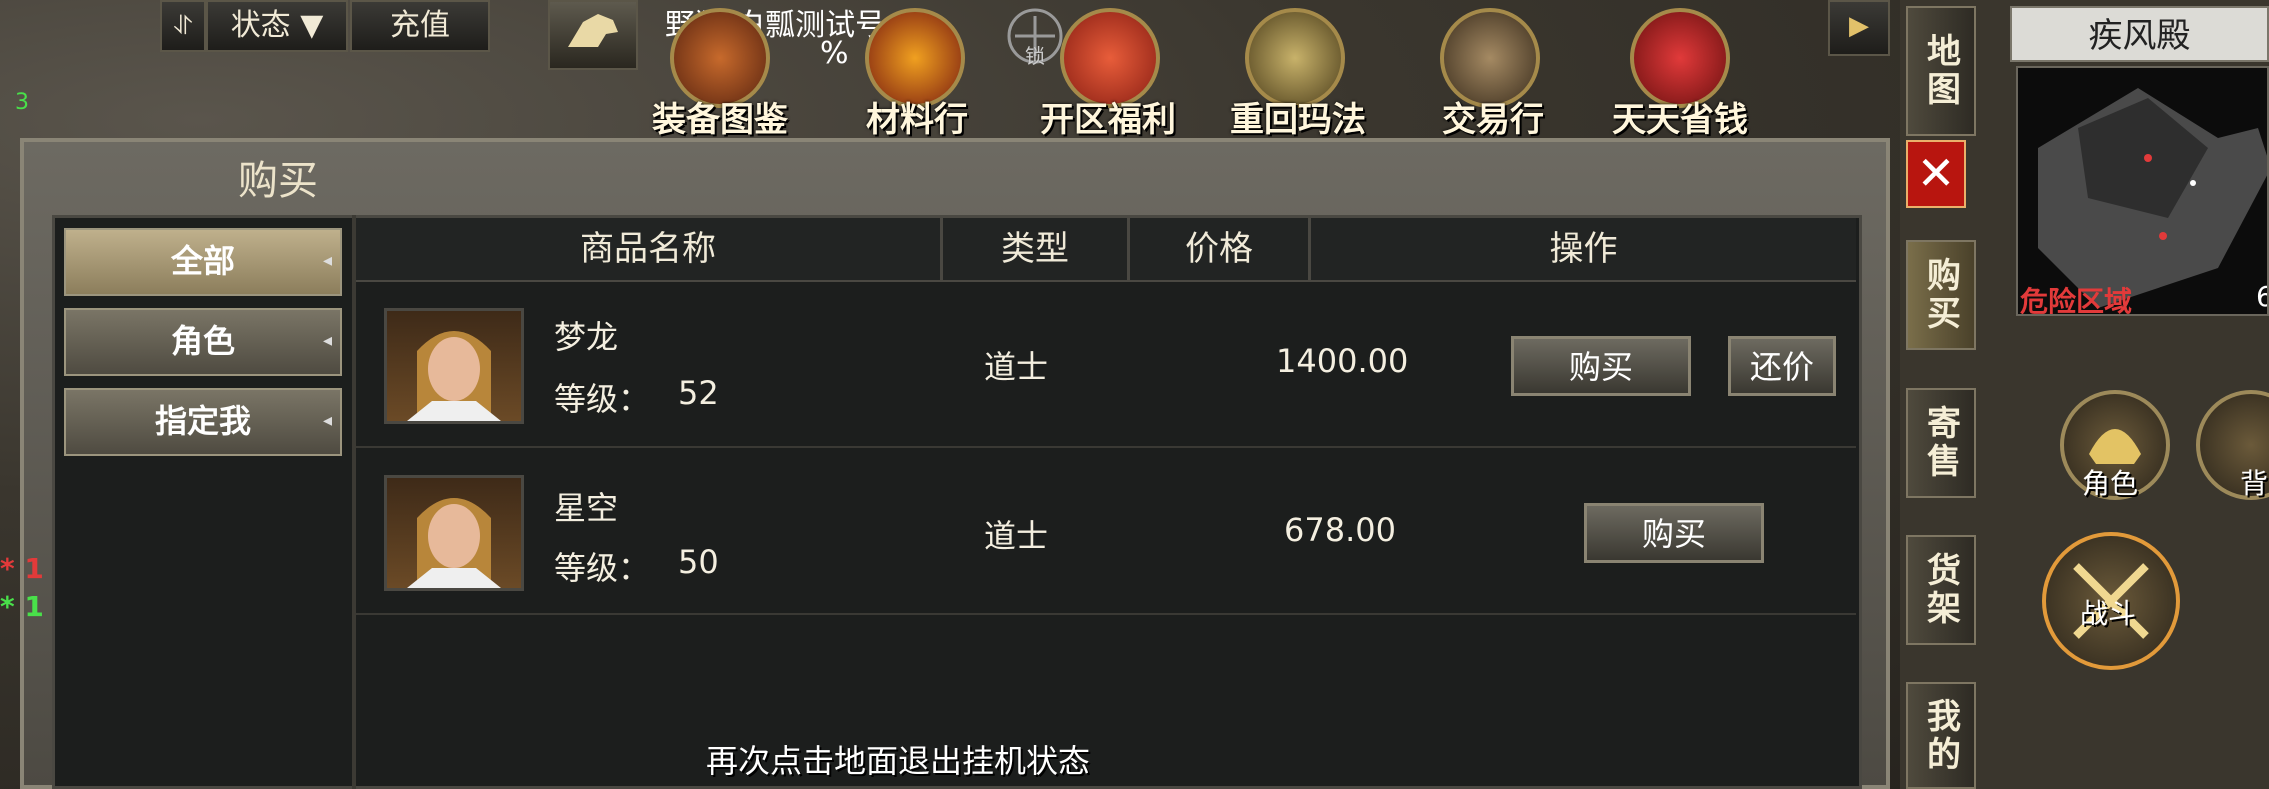 The width and height of the screenshot is (2269, 789). Describe the element at coordinates (698, 562) in the screenshot. I see `level-value: 50` at that location.